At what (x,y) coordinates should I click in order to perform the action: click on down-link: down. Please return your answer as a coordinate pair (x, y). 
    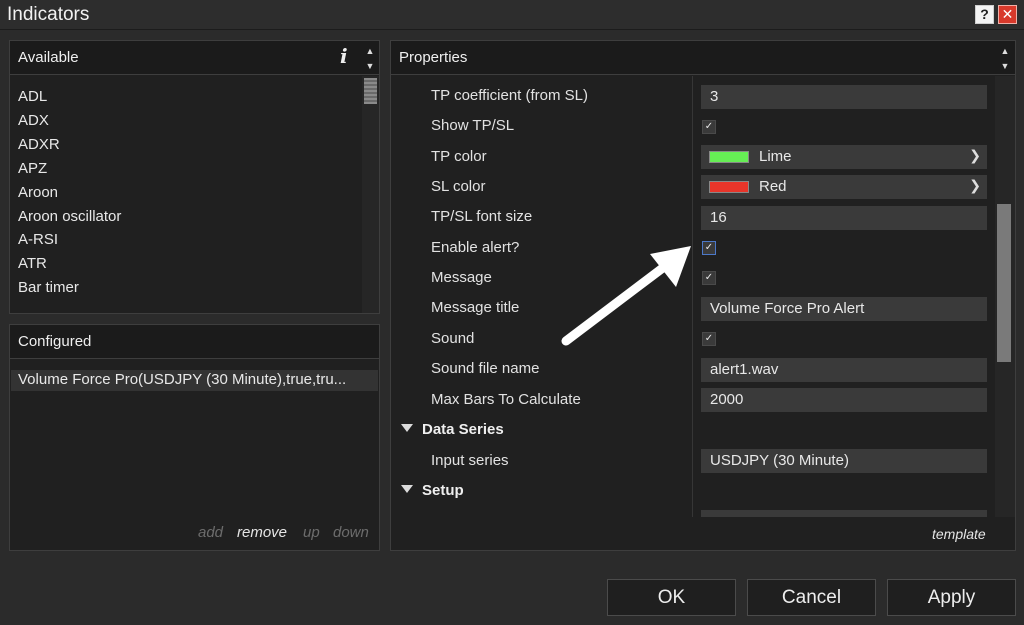
    Looking at the image, I should click on (351, 532).